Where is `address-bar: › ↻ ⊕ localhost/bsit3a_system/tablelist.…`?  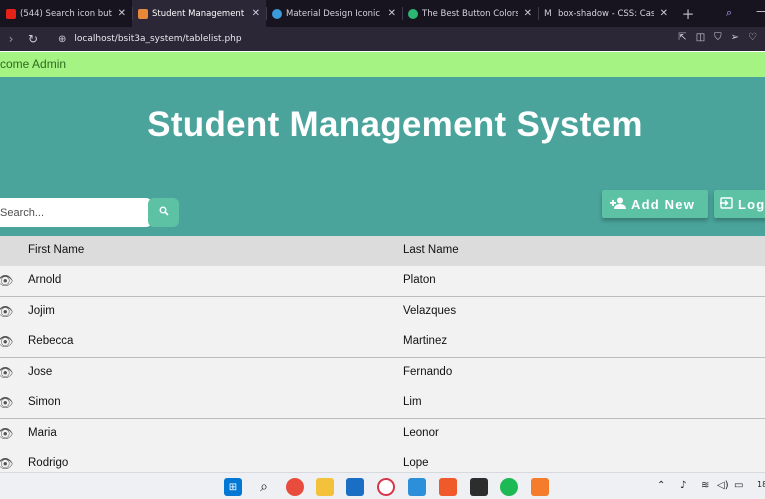 address-bar: › ↻ ⊕ localhost/bsit3a_system/tablelist.… is located at coordinates (382, 39).